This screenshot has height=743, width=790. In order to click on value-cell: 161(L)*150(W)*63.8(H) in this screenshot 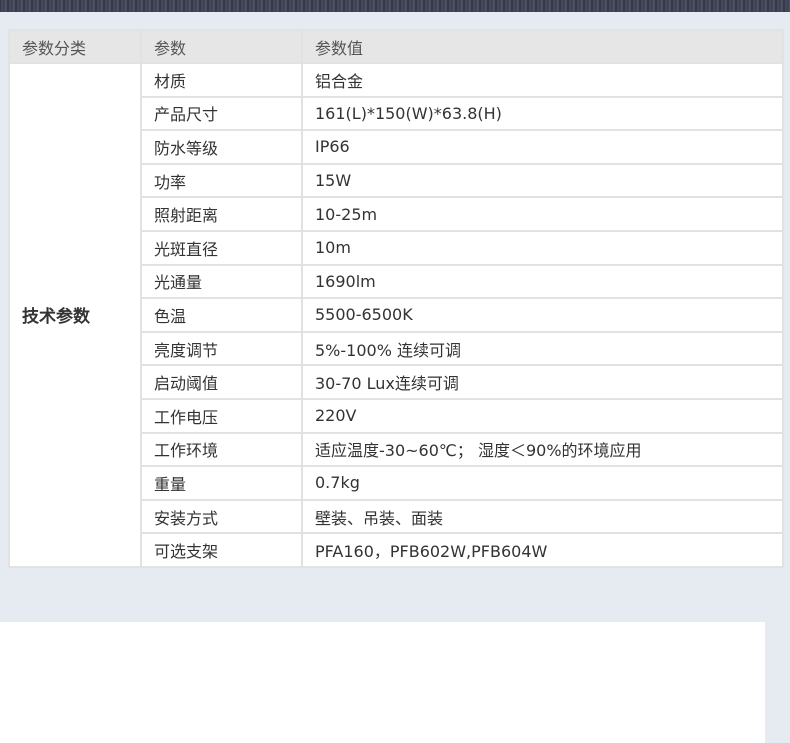, I will do `click(542, 113)`.